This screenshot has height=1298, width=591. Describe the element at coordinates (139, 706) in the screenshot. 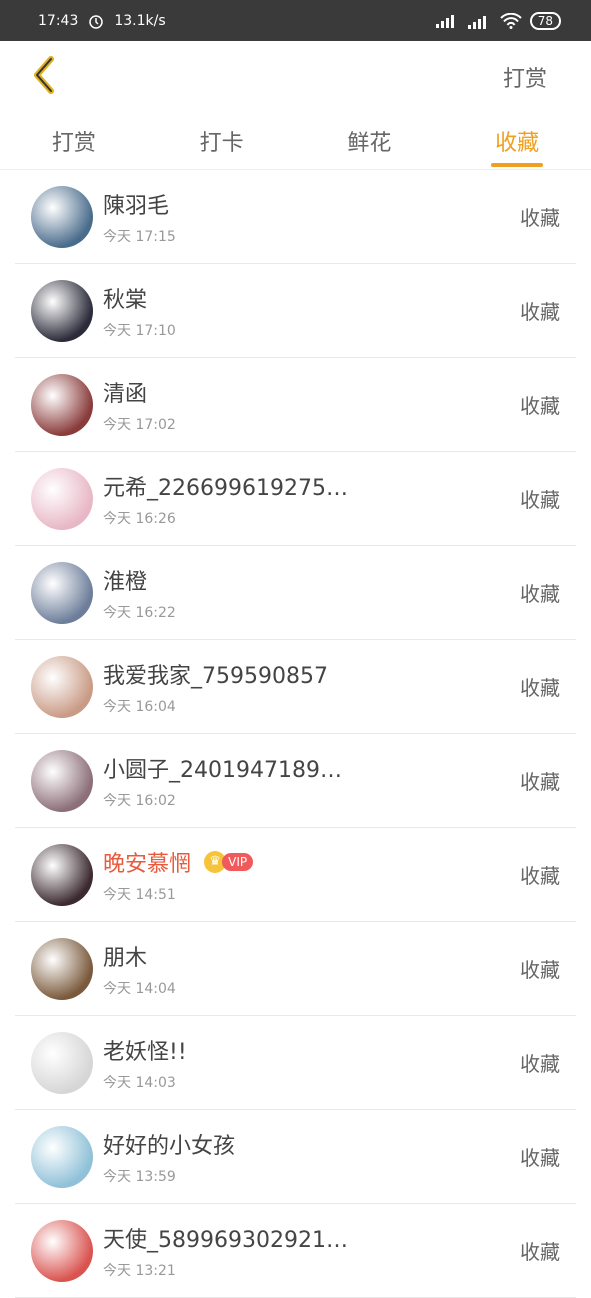

I see `timestamp: 今天 16:04` at that location.